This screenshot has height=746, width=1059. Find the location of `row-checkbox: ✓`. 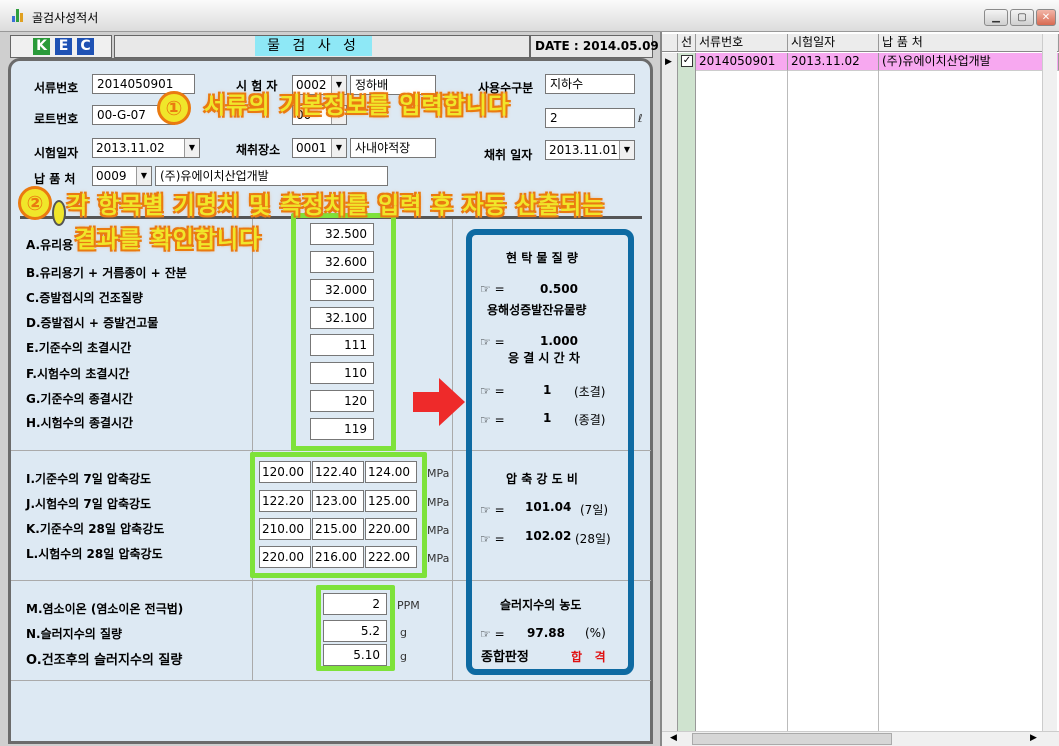

row-checkbox: ✓ is located at coordinates (687, 61).